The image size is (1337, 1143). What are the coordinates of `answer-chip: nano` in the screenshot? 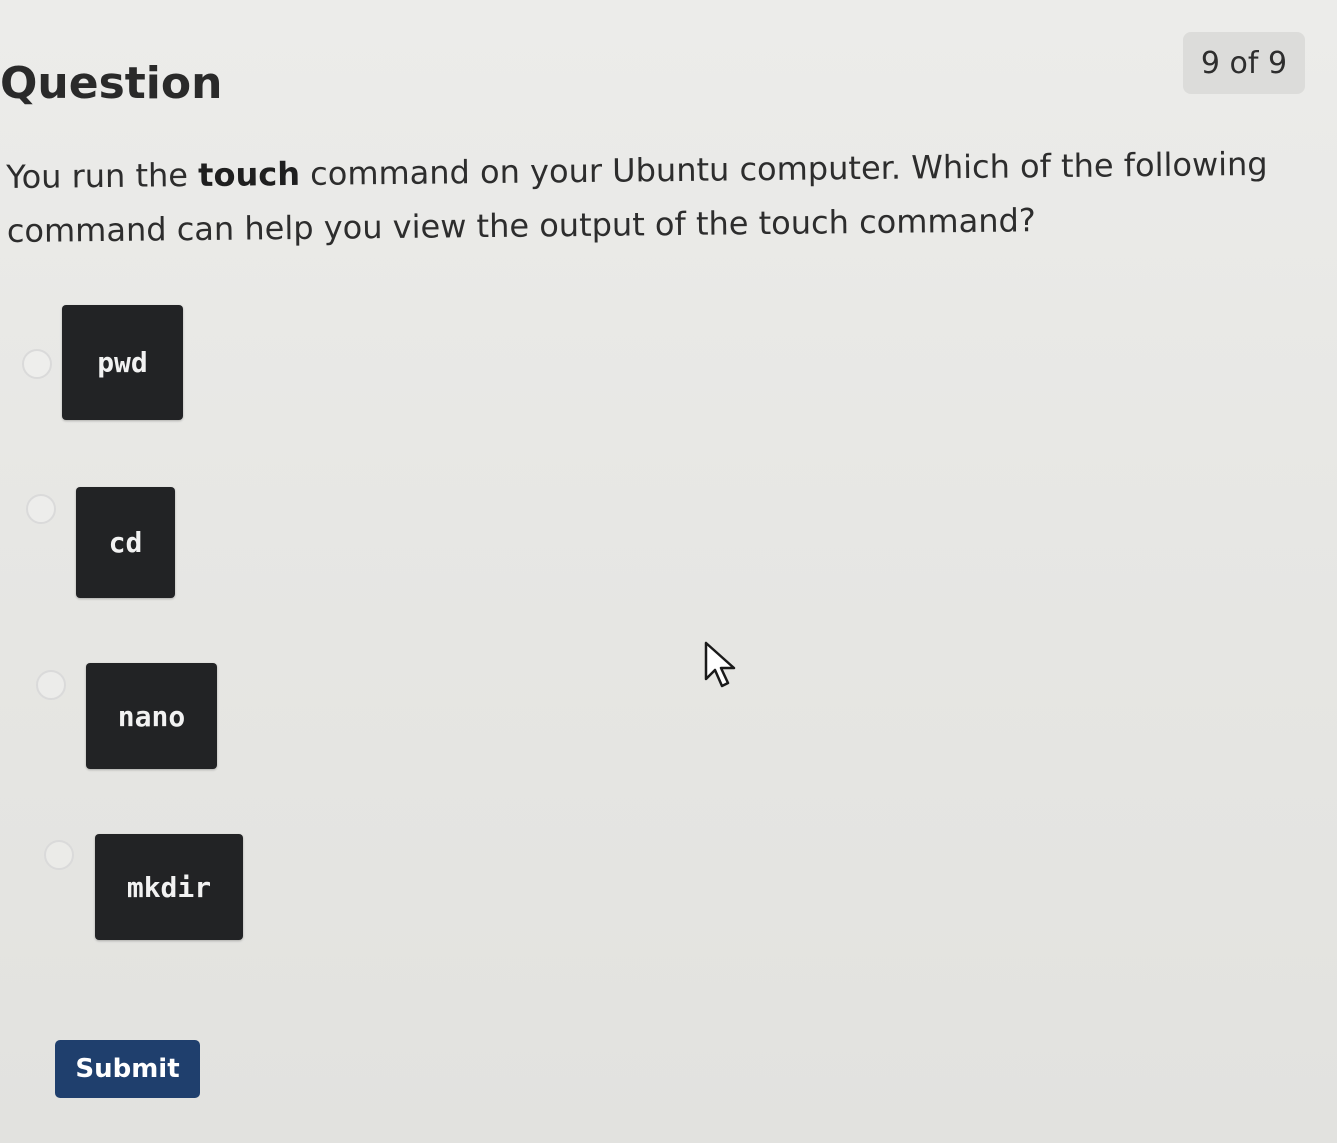 It's located at (151, 716).